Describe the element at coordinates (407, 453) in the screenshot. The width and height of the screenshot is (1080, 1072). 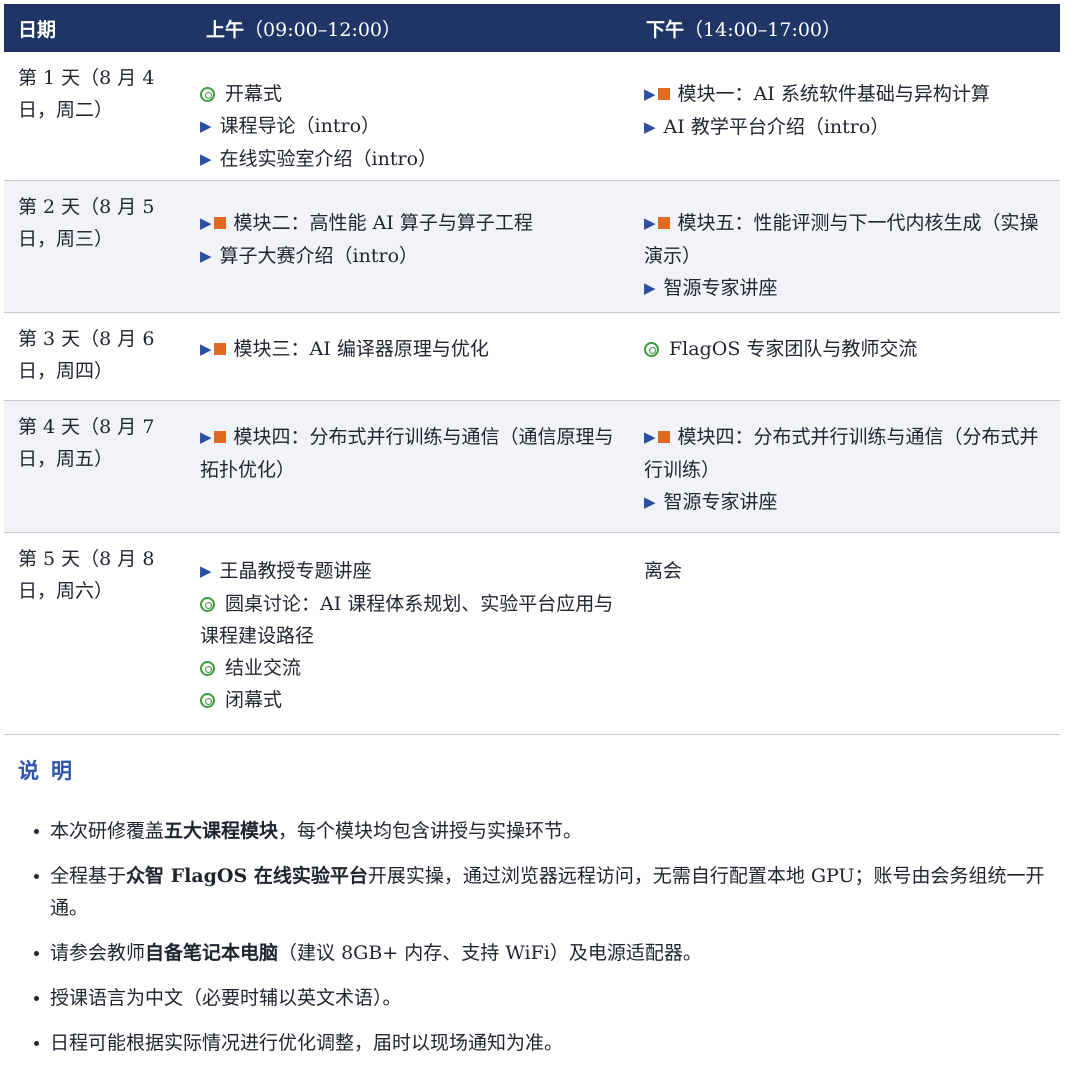
I see `schedule-entry-text: 模块四：分布式并行训练与通信（通信原理与拓扑优化）` at that location.